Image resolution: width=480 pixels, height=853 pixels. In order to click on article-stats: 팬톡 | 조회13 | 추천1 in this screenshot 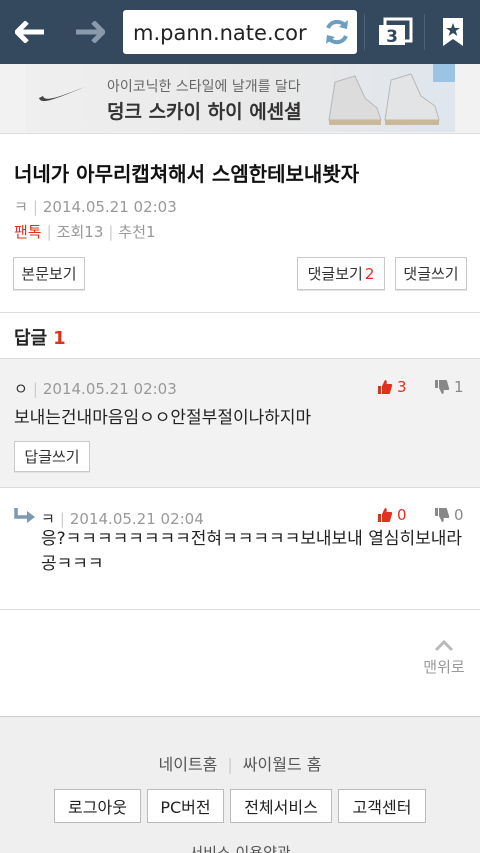, I will do `click(85, 232)`.